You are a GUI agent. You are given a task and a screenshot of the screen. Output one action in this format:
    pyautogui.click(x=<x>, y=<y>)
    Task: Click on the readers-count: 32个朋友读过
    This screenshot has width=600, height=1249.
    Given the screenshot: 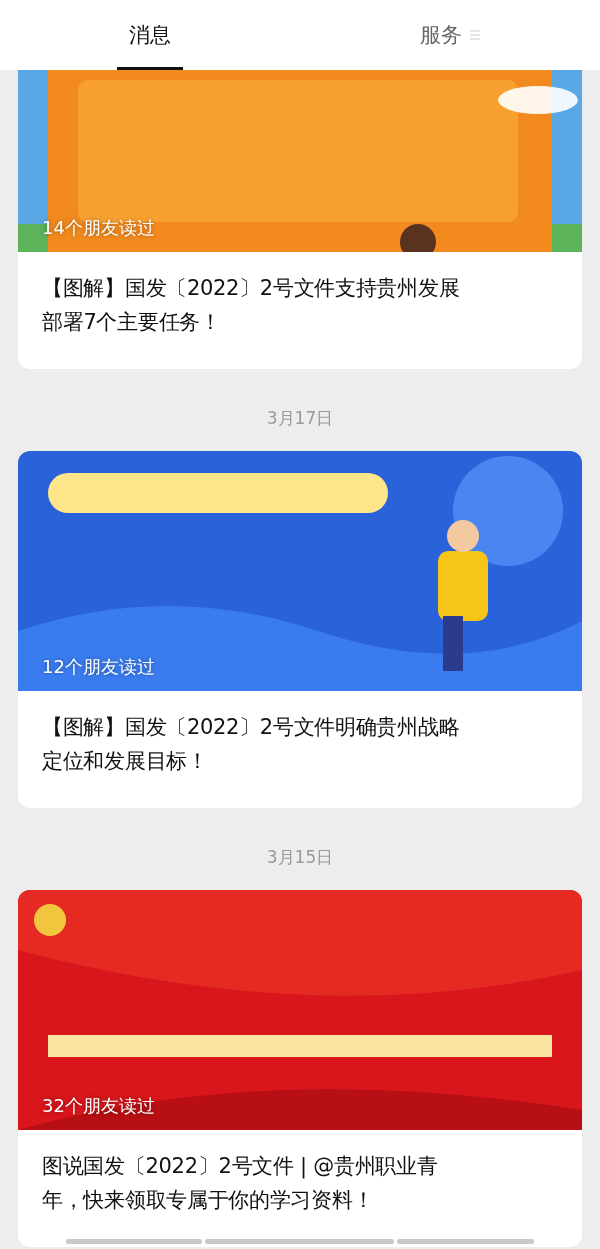 What is the action you would take?
    pyautogui.click(x=98, y=1106)
    